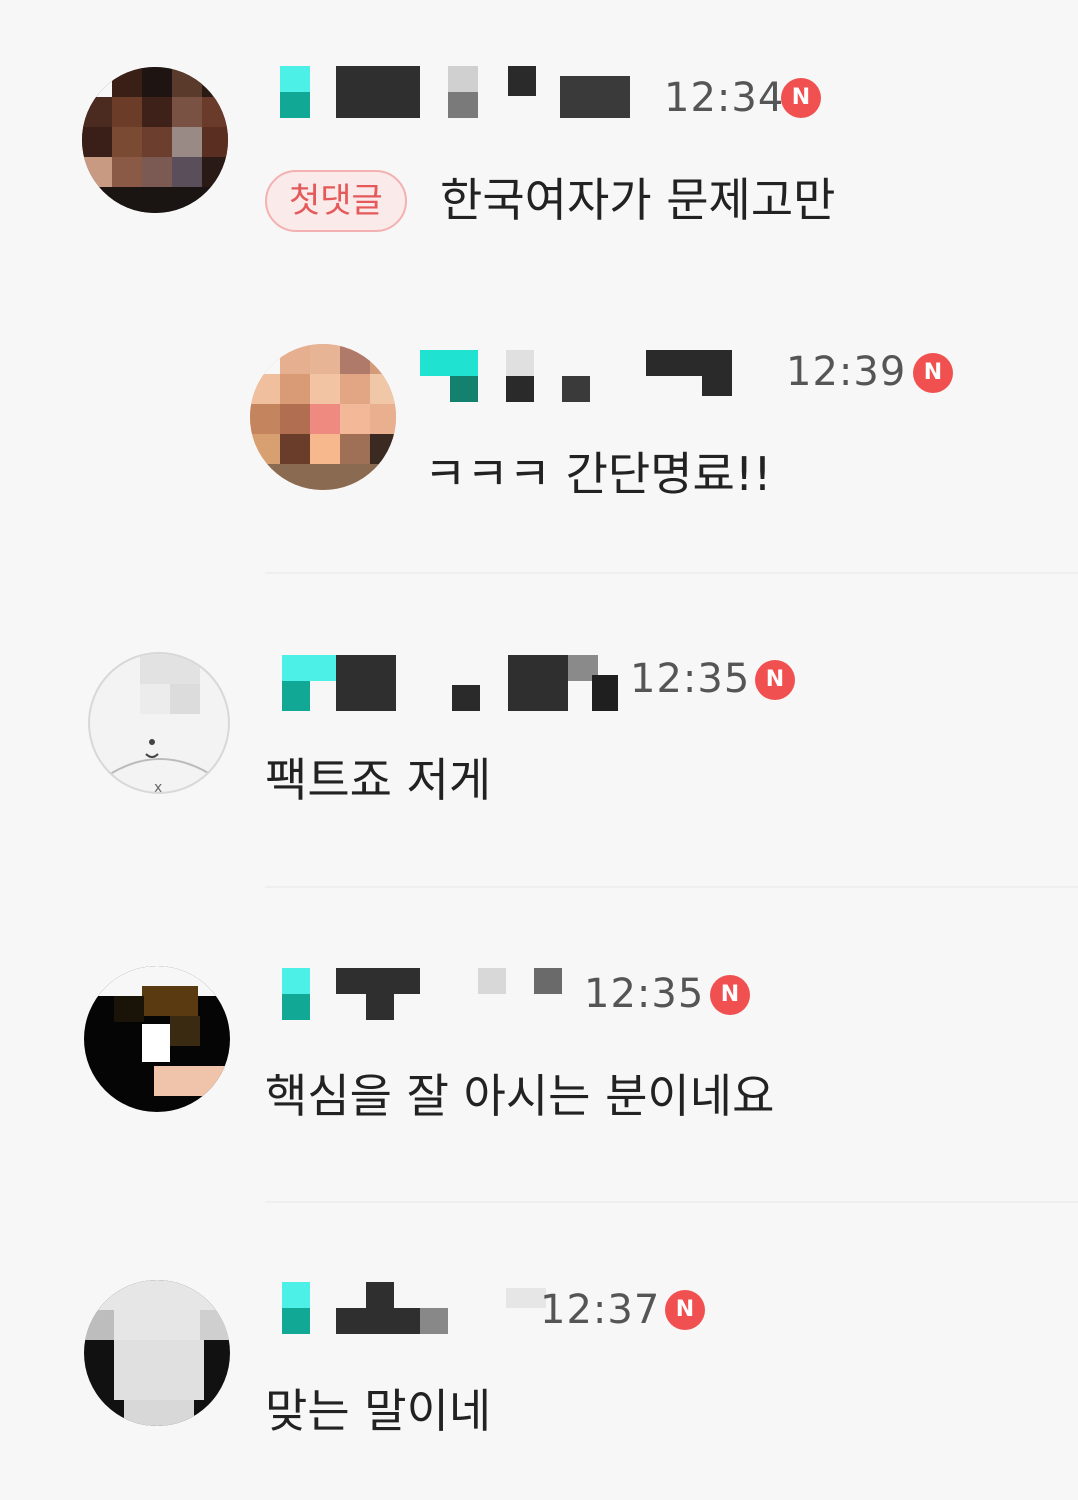 Image resolution: width=1078 pixels, height=1500 pixels. What do you see at coordinates (846, 372) in the screenshot?
I see `comment-time: 12:39` at bounding box center [846, 372].